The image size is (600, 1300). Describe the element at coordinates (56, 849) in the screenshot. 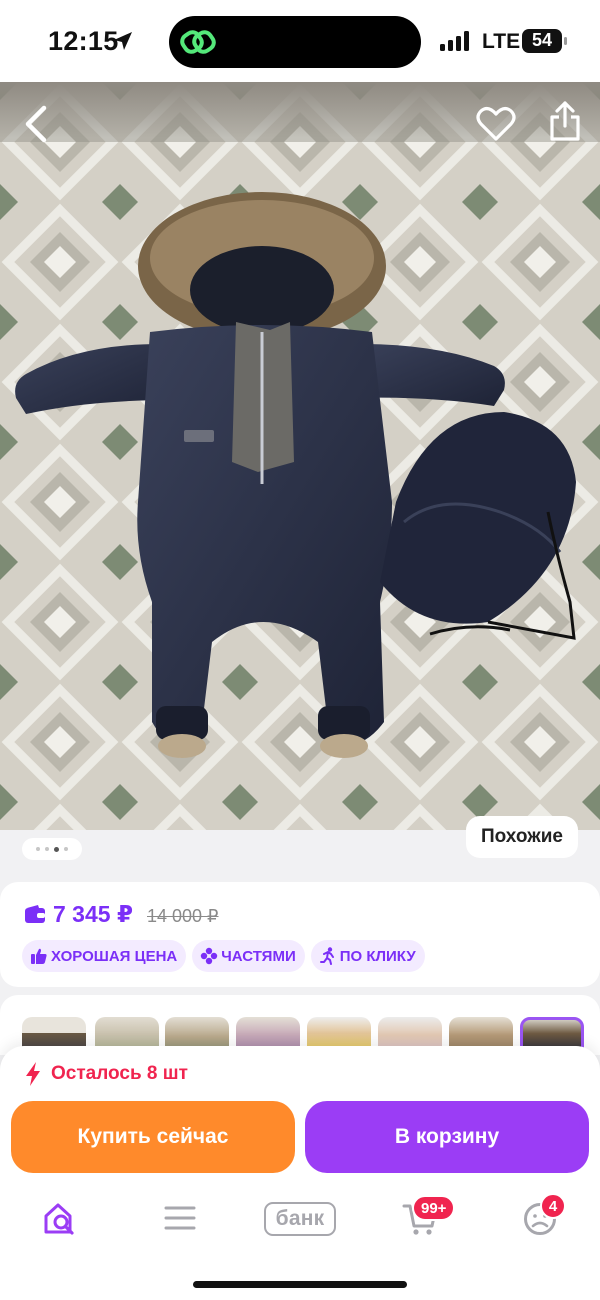

I see `pagination-dot-active` at that location.